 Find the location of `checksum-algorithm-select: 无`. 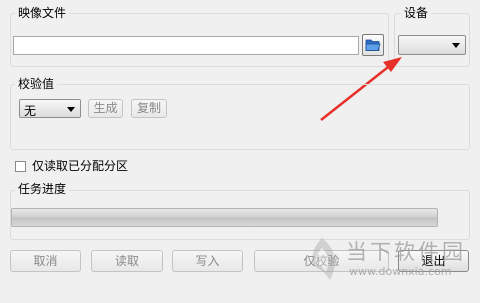

checksum-algorithm-select: 无 is located at coordinates (50, 108).